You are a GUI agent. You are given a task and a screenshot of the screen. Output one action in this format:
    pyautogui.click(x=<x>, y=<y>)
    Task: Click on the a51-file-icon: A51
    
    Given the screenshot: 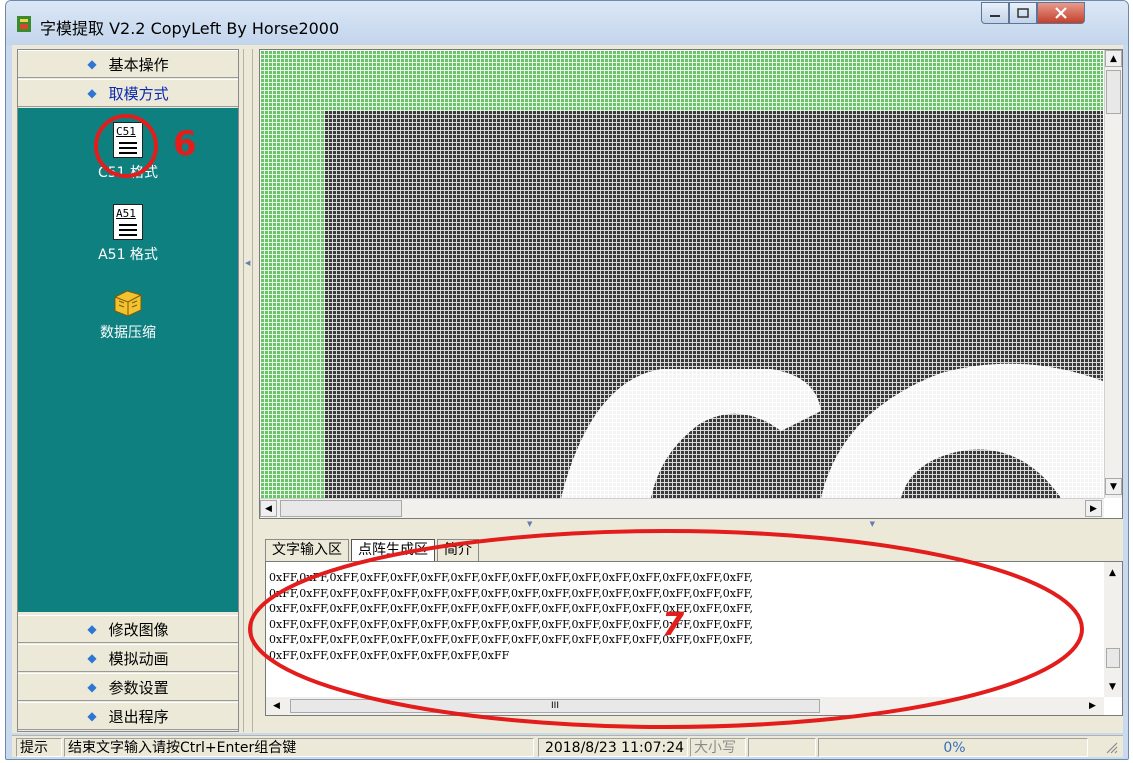 What is the action you would take?
    pyautogui.click(x=128, y=222)
    